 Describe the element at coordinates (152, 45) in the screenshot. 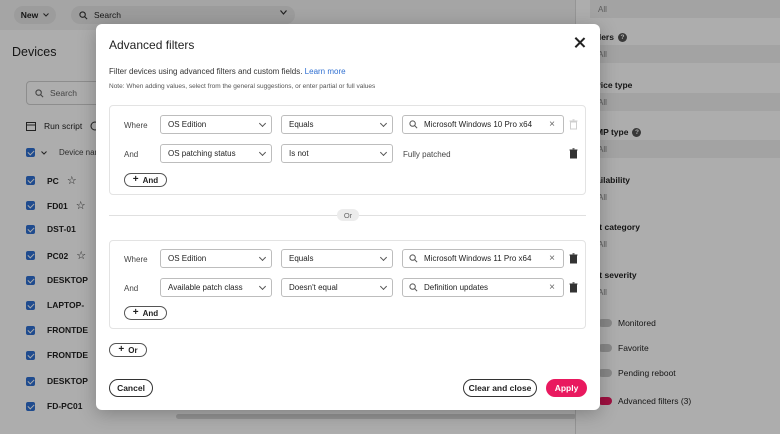

I see `dialog-title: Advanced filters` at that location.